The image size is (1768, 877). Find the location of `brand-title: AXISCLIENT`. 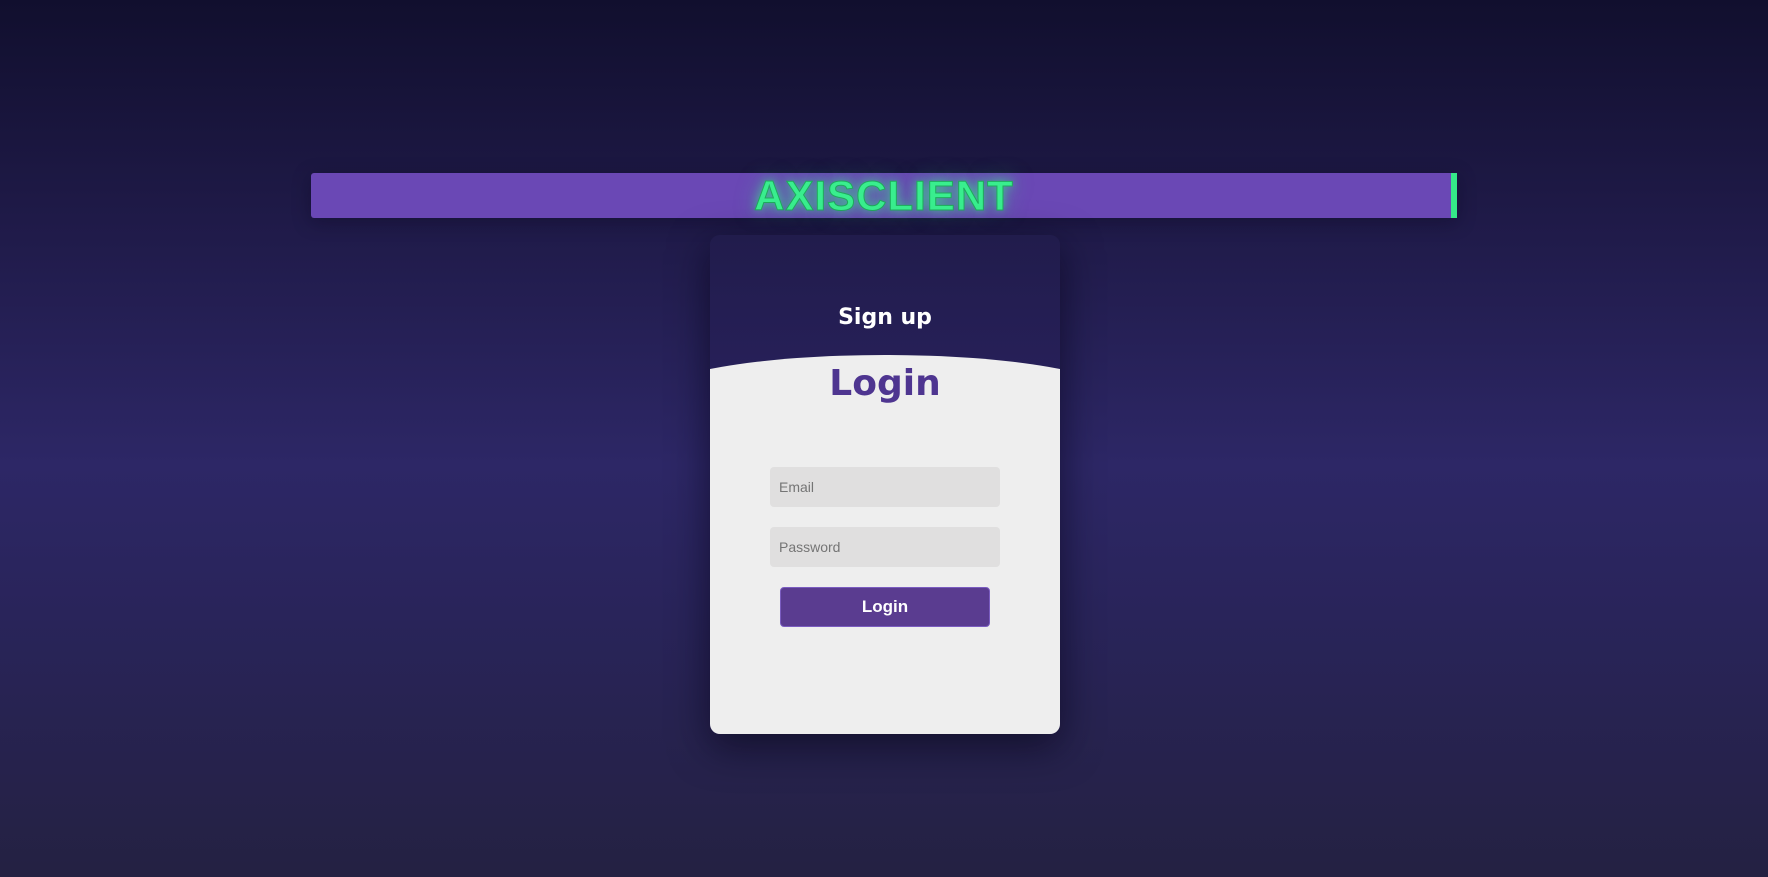

brand-title: AXISCLIENT is located at coordinates (884, 195).